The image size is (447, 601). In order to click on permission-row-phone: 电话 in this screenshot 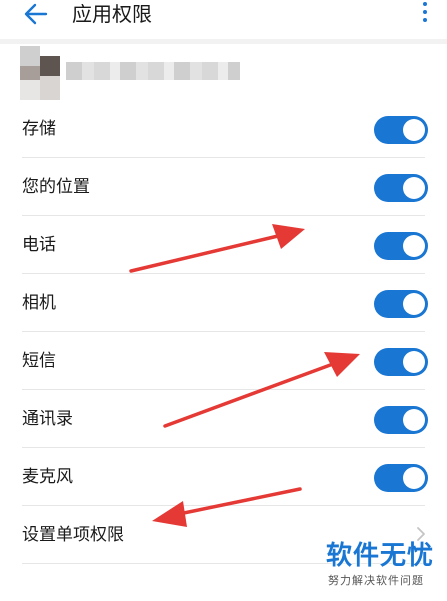, I will do `click(223, 245)`.